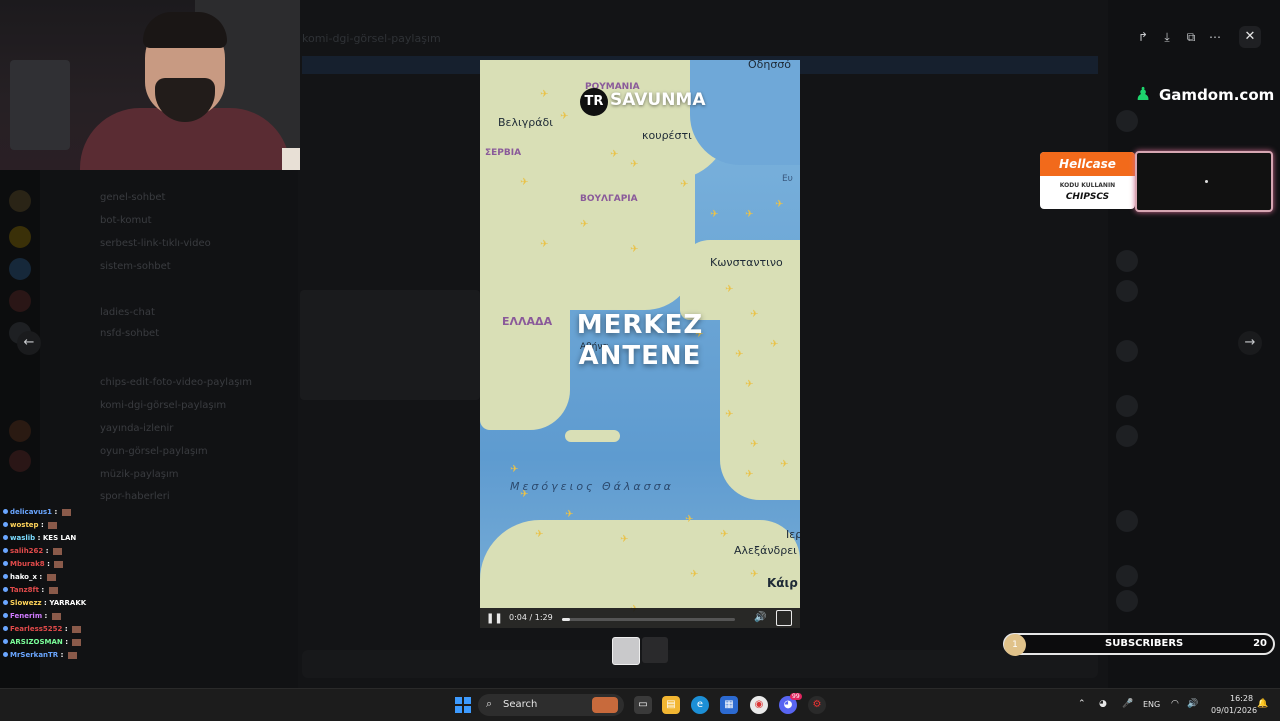  What do you see at coordinates (1151, 704) in the screenshot?
I see `tray-language: ENG` at bounding box center [1151, 704].